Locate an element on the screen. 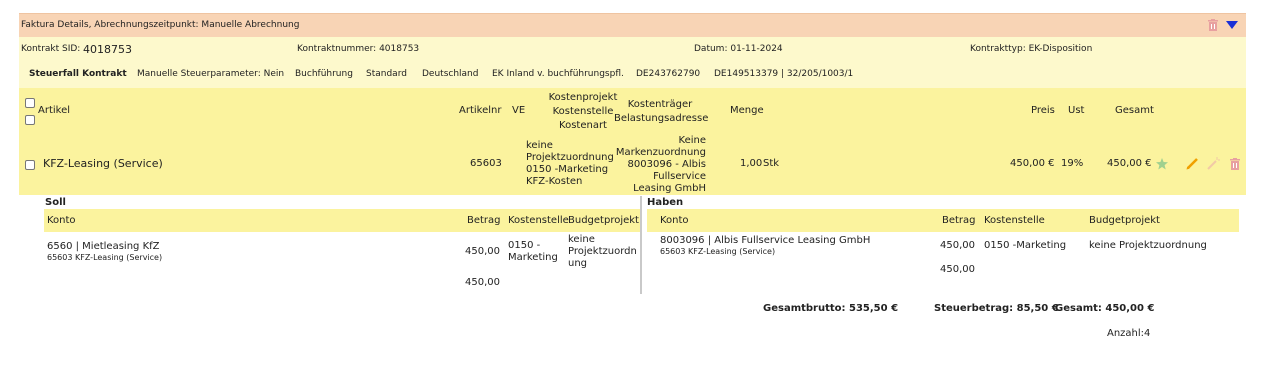 This screenshot has height=370, width=1270. contract-sid-label: Kontrakt SID: is located at coordinates (51, 49).